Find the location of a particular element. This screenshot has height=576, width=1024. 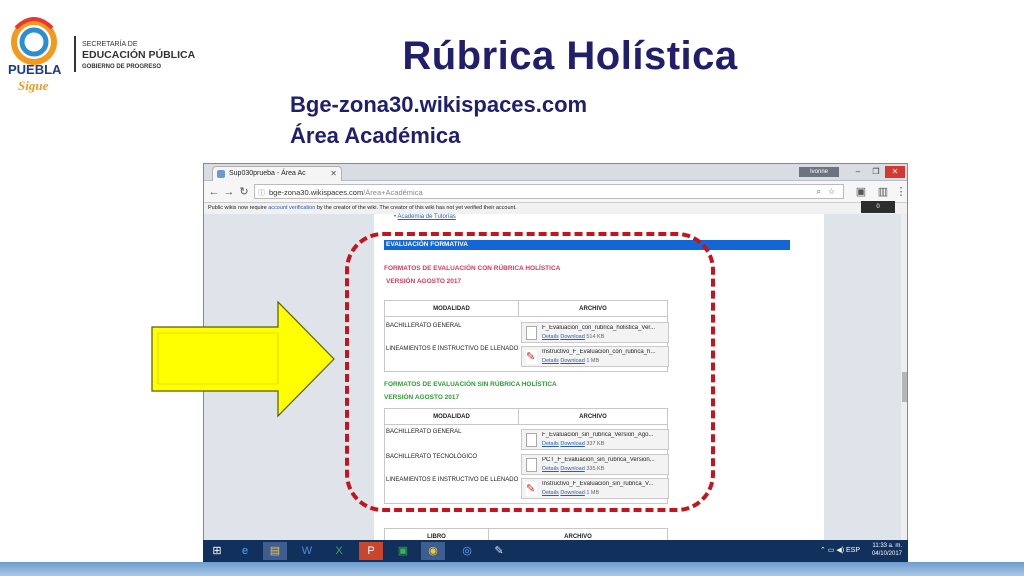

file-explorer-icon: ▤ is located at coordinates (275, 551).